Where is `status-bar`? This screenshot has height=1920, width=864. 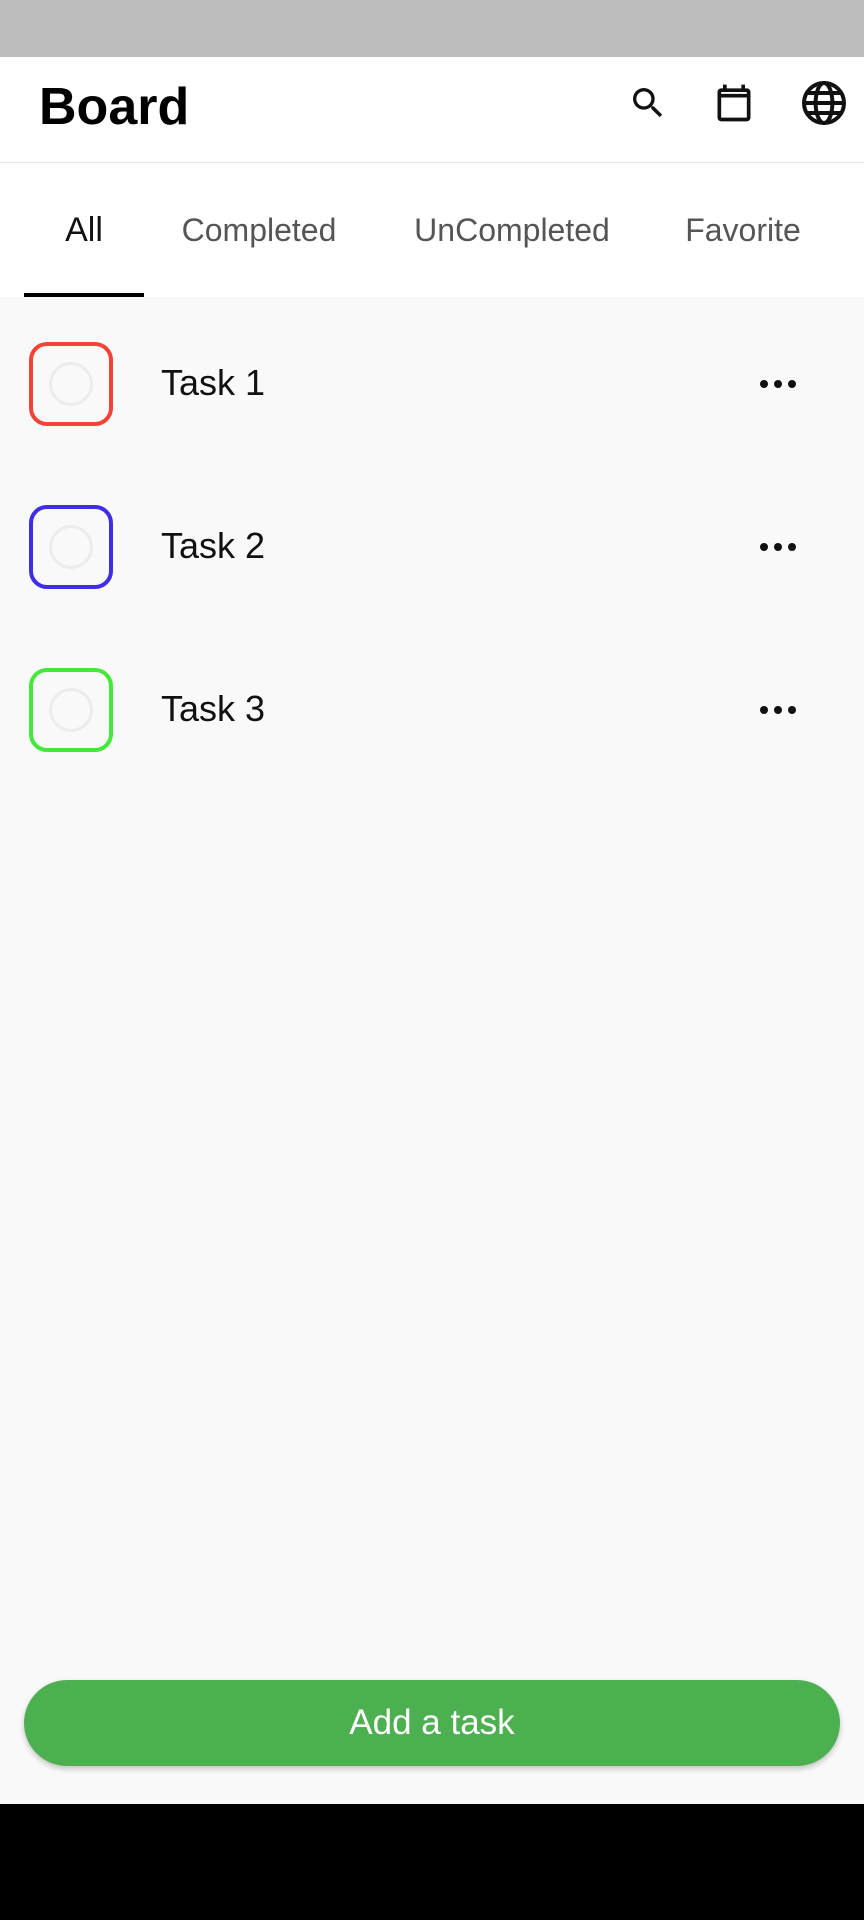
status-bar is located at coordinates (432, 28).